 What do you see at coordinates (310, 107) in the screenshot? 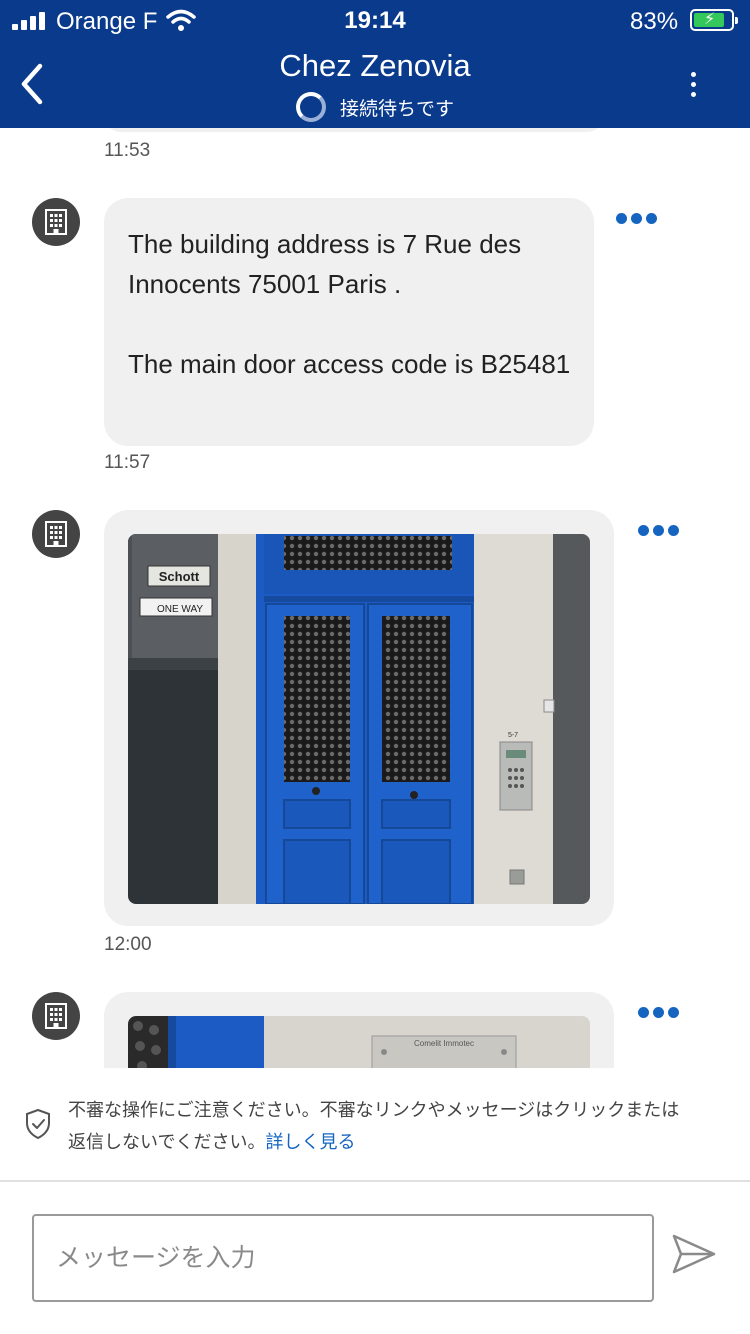
I see `loading-spinner-icon` at bounding box center [310, 107].